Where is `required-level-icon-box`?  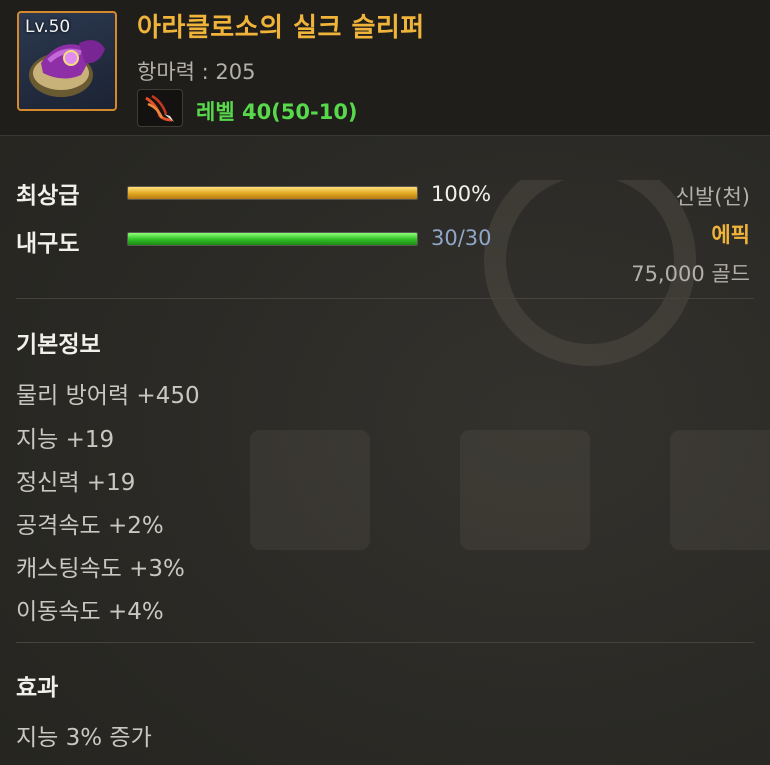 required-level-icon-box is located at coordinates (160, 108).